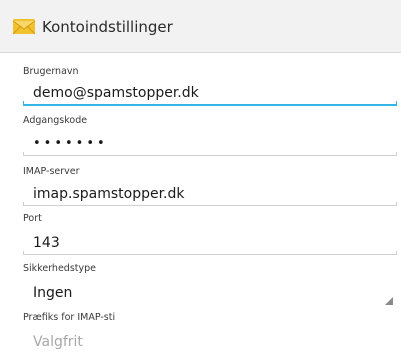 The height and width of the screenshot is (357, 401). What do you see at coordinates (200, 26) in the screenshot?
I see `action-bar: Kontoindstillinger` at bounding box center [200, 26].